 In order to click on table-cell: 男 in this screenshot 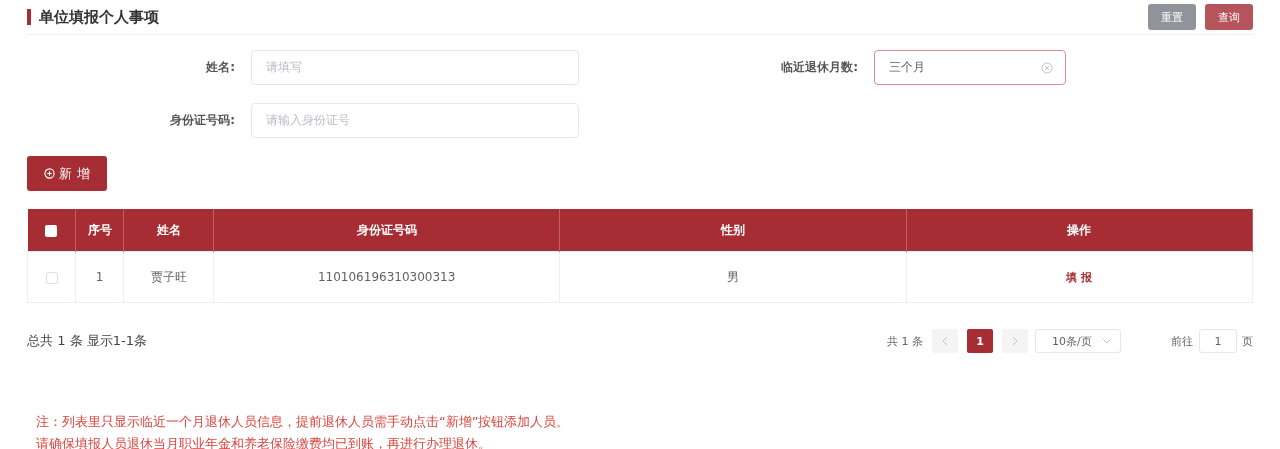, I will do `click(733, 277)`.